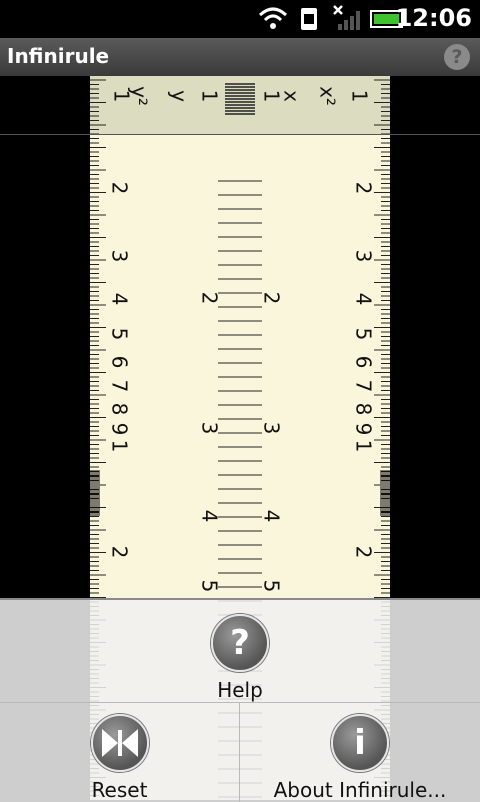 This screenshot has height=802, width=480. What do you see at coordinates (240, 19) in the screenshot?
I see `status-bar: 12:06` at bounding box center [240, 19].